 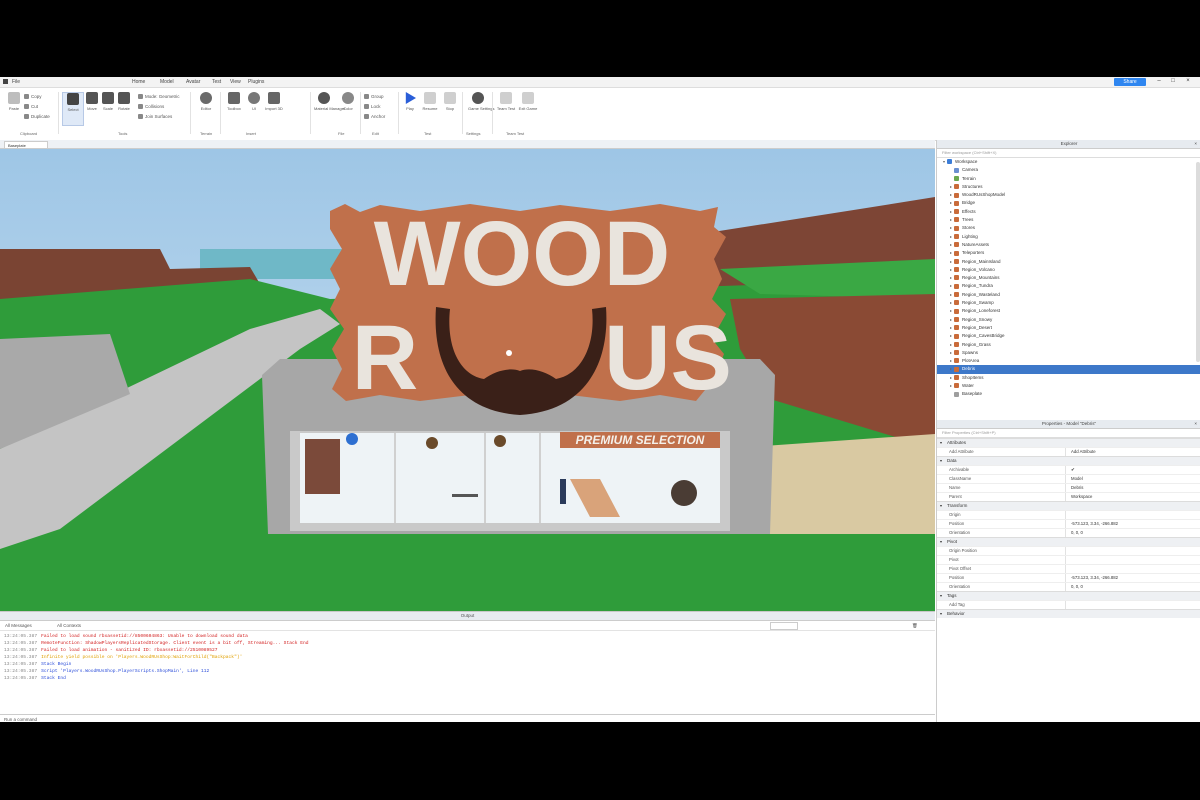 What do you see at coordinates (1068, 550) in the screenshot?
I see `property-row: Origin Position` at bounding box center [1068, 550].